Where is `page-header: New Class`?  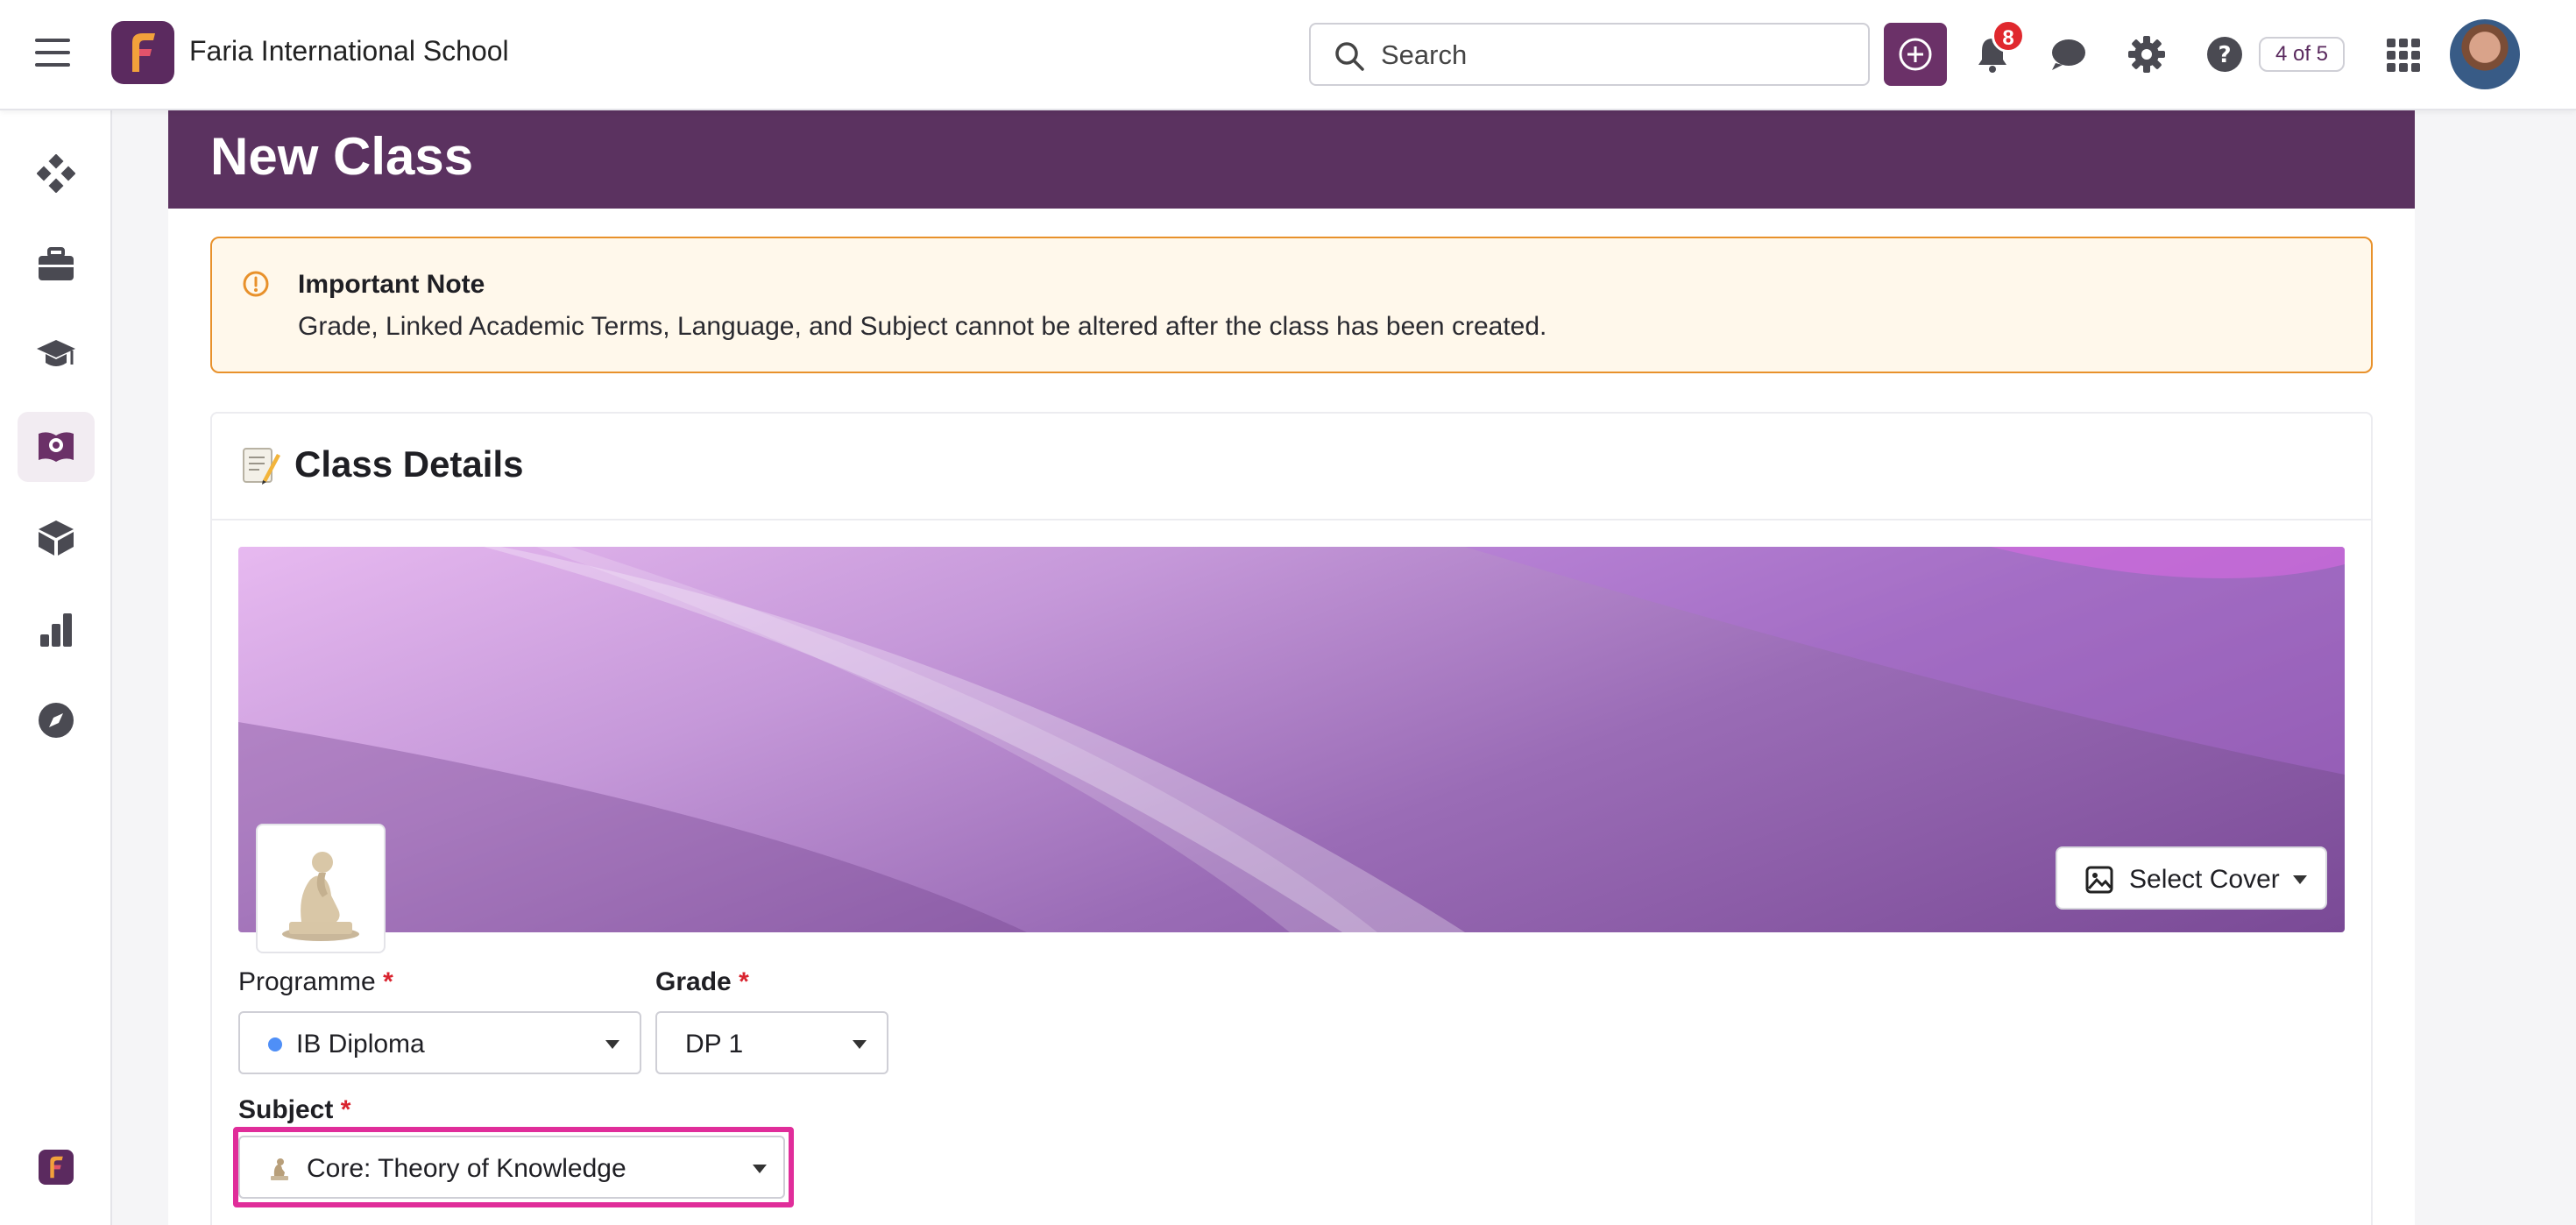
page-header: New Class is located at coordinates (1291, 159).